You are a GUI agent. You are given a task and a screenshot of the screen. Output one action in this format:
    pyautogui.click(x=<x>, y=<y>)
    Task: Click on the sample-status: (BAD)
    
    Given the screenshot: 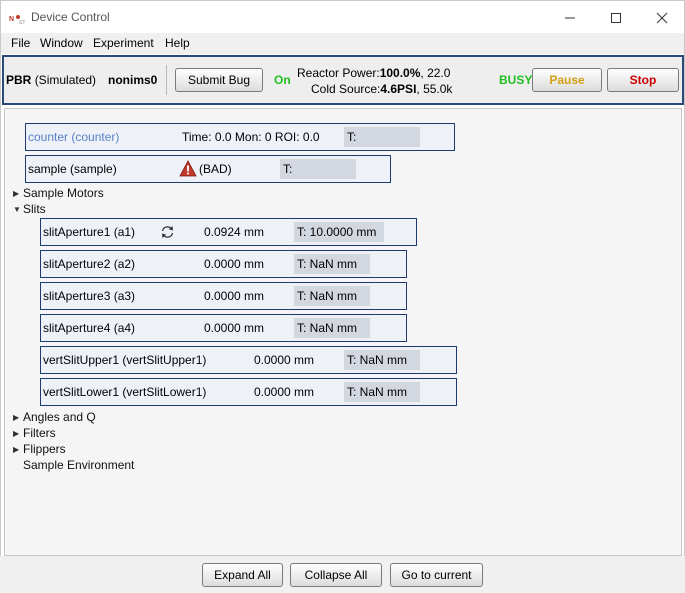 What is the action you would take?
    pyautogui.click(x=215, y=169)
    